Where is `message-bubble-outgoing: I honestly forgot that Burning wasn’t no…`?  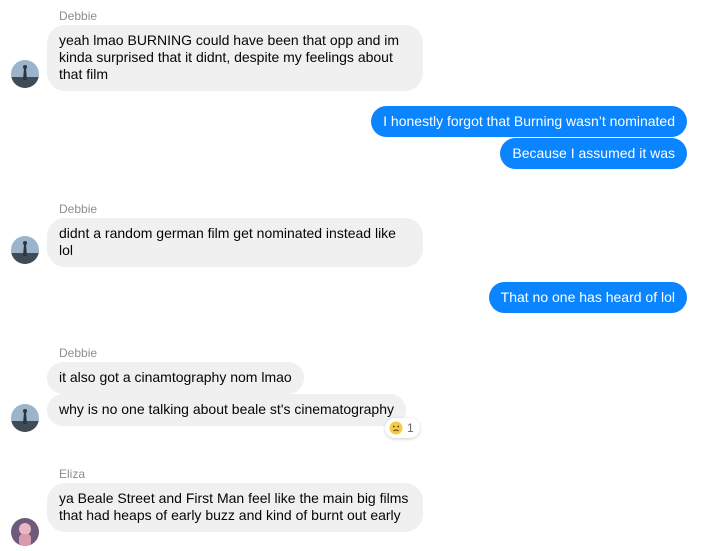
message-bubble-outgoing: I honestly forgot that Burning wasn’t no… is located at coordinates (529, 121).